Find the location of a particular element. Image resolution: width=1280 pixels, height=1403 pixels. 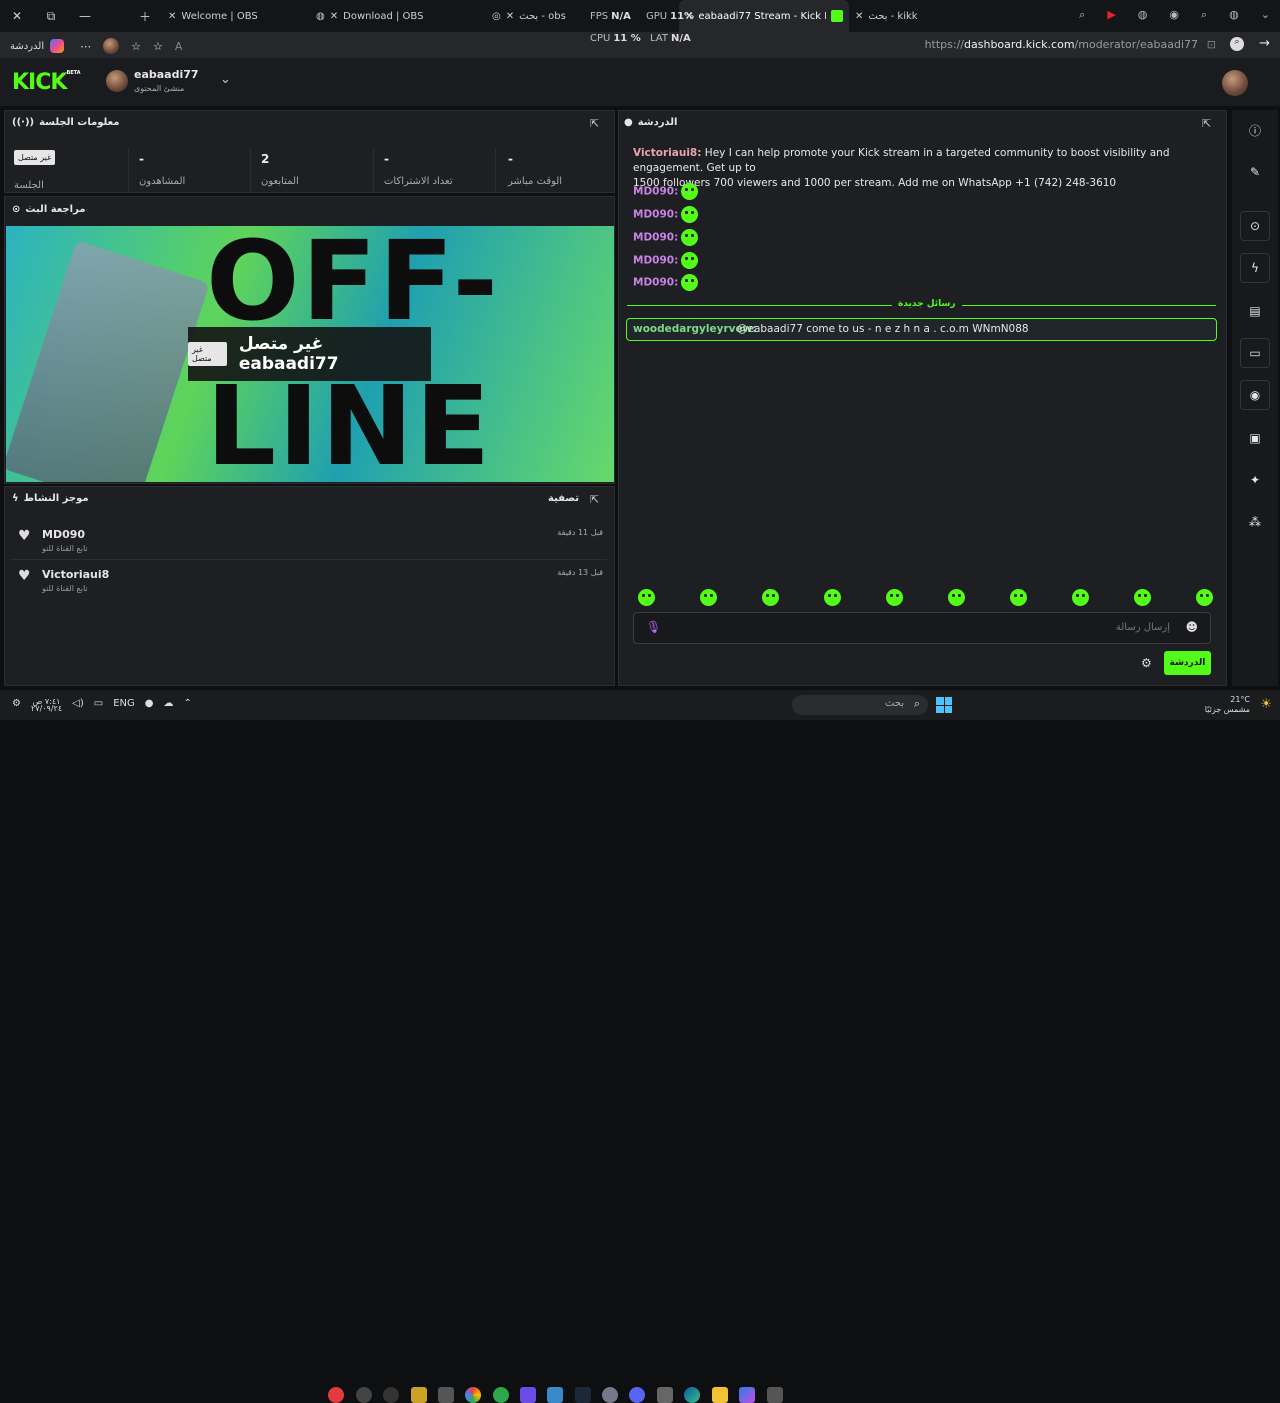

channel-switch-chevron-icon: ⌄ is located at coordinates (225, 79).